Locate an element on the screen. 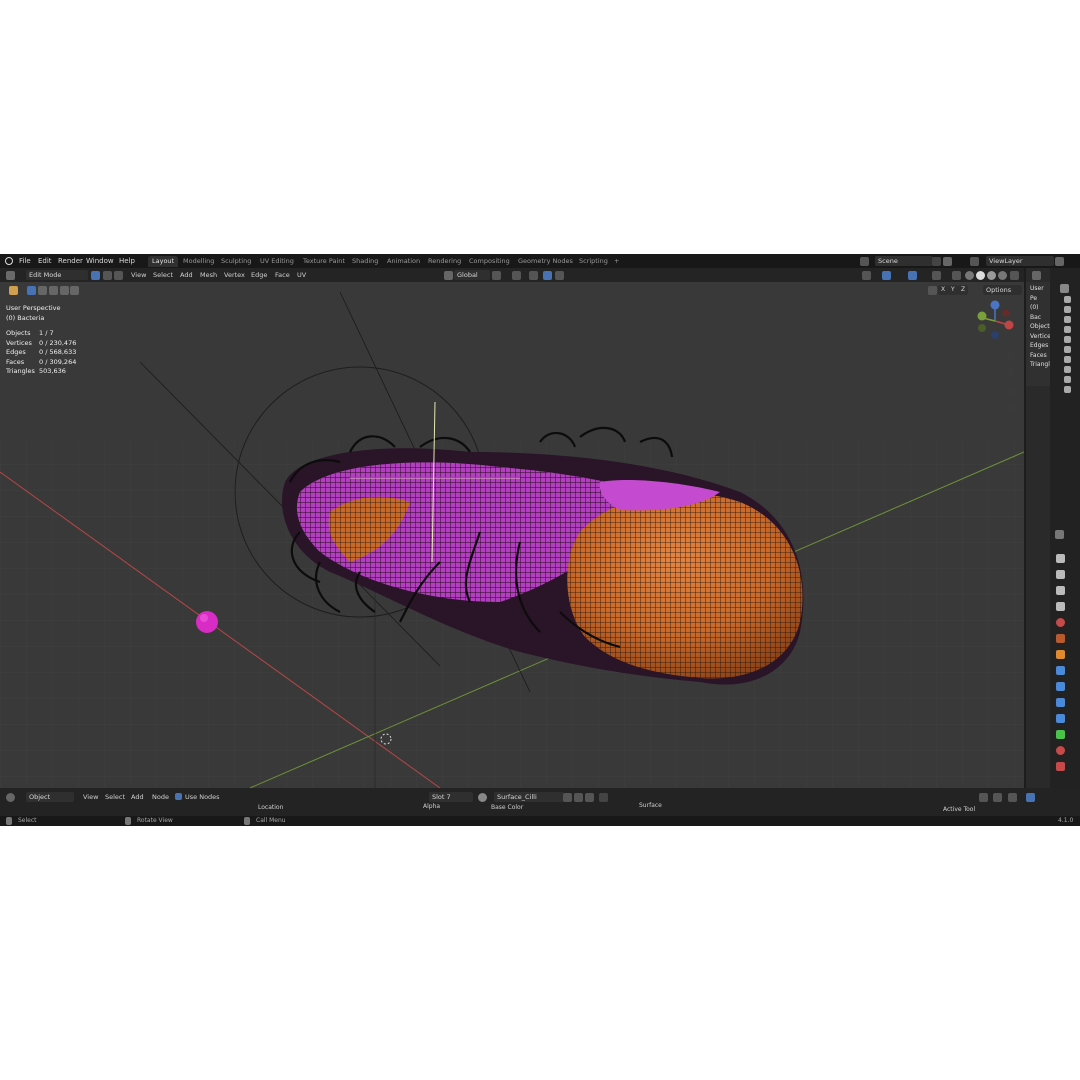 Image resolution: width=1080 pixels, height=1080 pixels. properties-editor-type-icon is located at coordinates (1059, 534).